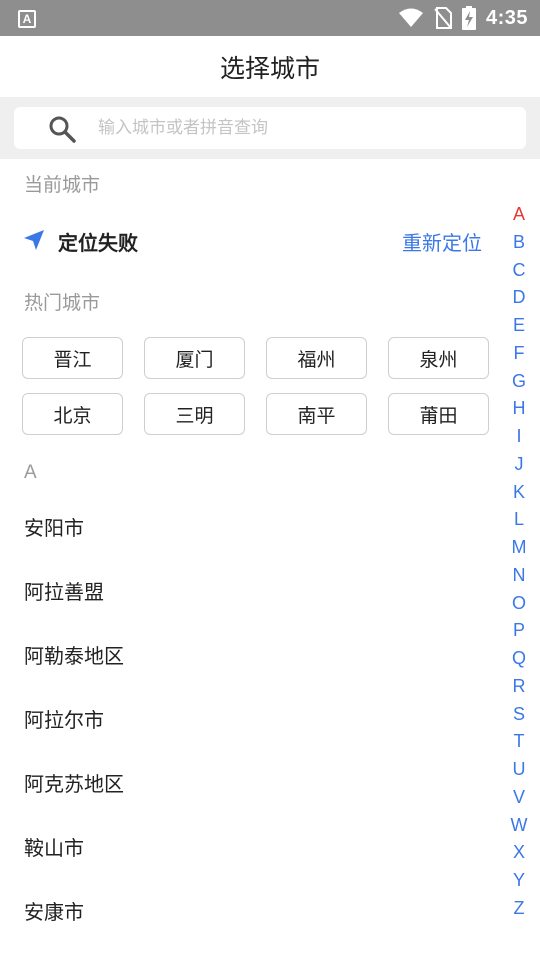  I want to click on page-title: 选择城市, so click(269, 68).